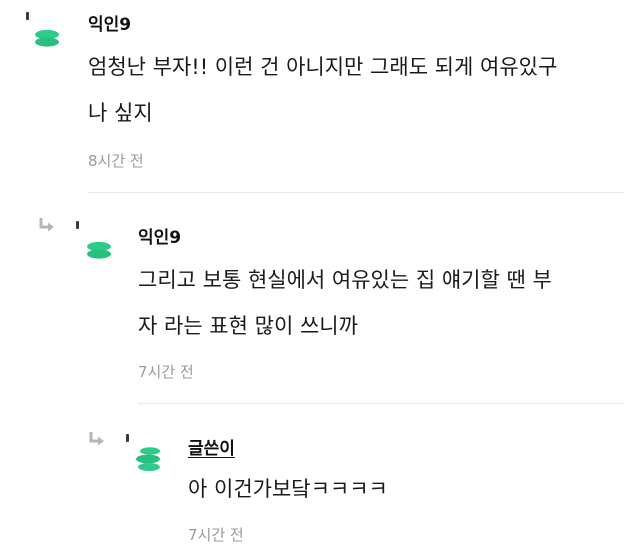 Image resolution: width=640 pixels, height=559 pixels. What do you see at coordinates (345, 280) in the screenshot?
I see `comment-body-line: 그리고 보통 현실에서 여유있는 집 얘기할 땐 부` at bounding box center [345, 280].